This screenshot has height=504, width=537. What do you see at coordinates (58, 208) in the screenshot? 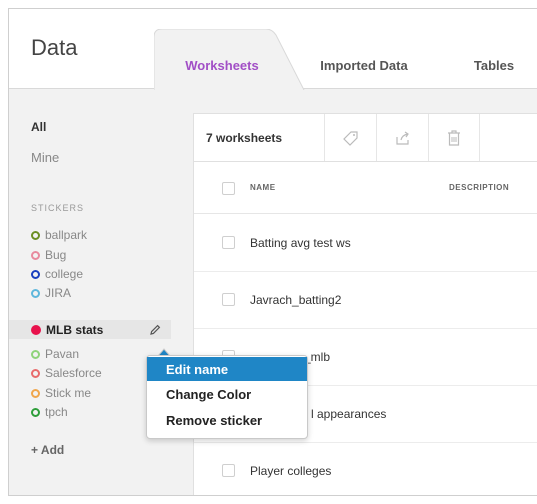
I see `stickers-heading: STICKERS` at bounding box center [58, 208].